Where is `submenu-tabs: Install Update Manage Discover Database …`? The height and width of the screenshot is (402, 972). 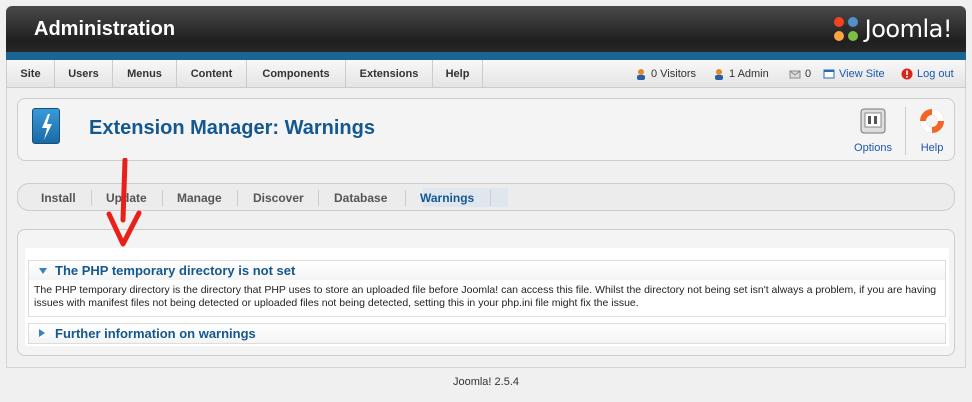
submenu-tabs: Install Update Manage Discover Database … is located at coordinates (486, 197).